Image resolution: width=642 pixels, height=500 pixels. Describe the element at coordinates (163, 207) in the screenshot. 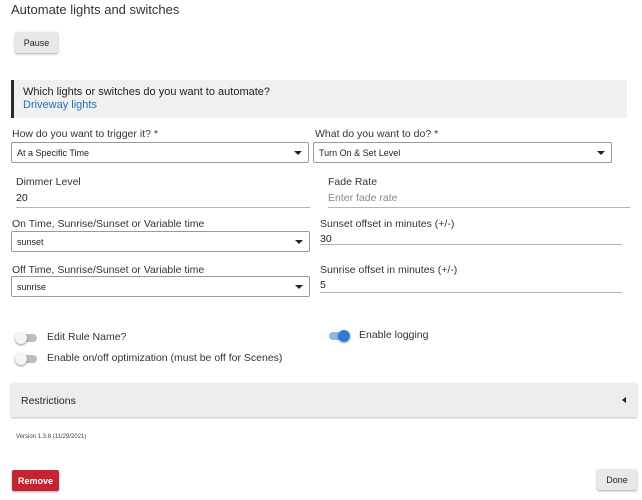

I see `dimmer-underline` at that location.